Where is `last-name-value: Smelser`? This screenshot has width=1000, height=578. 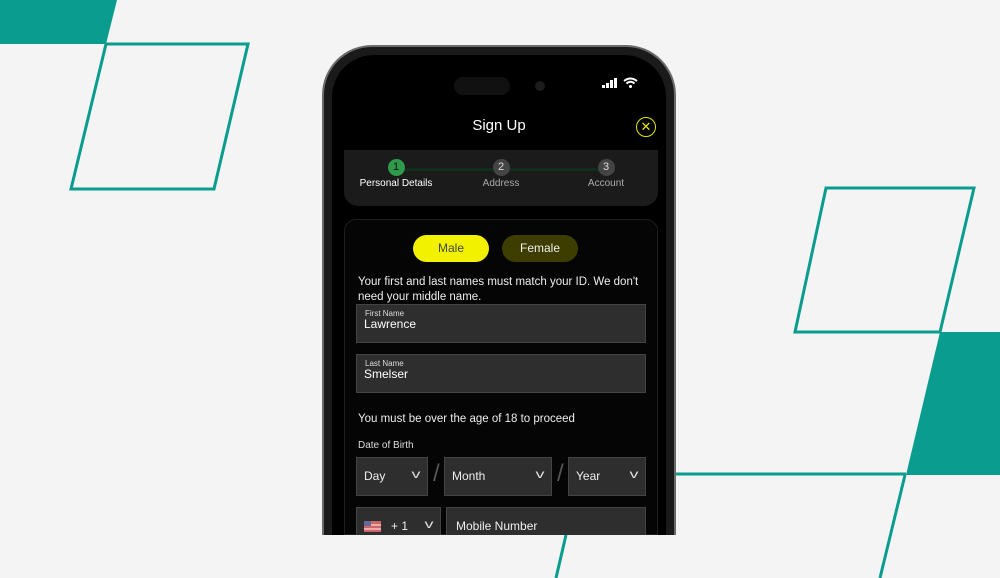 last-name-value: Smelser is located at coordinates (386, 374).